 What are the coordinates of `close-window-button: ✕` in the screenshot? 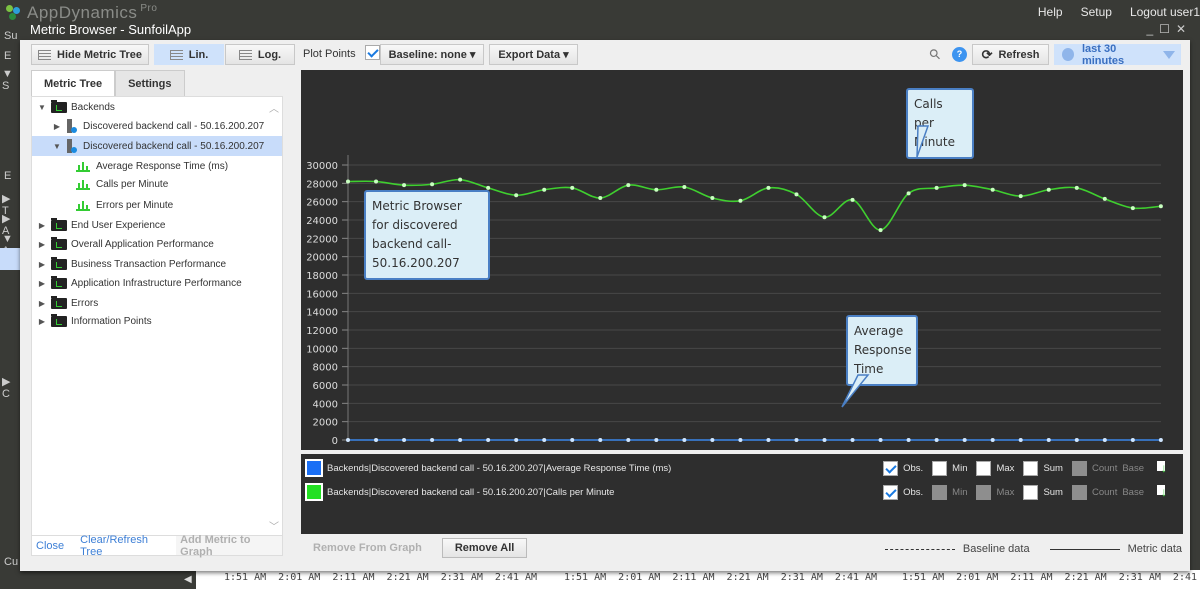 It's located at (1181, 29).